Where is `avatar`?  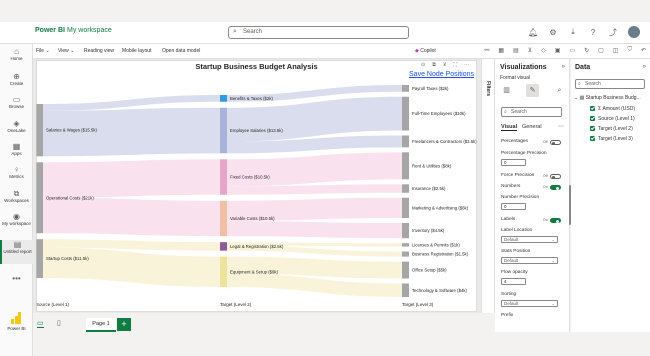
avatar is located at coordinates (634, 32).